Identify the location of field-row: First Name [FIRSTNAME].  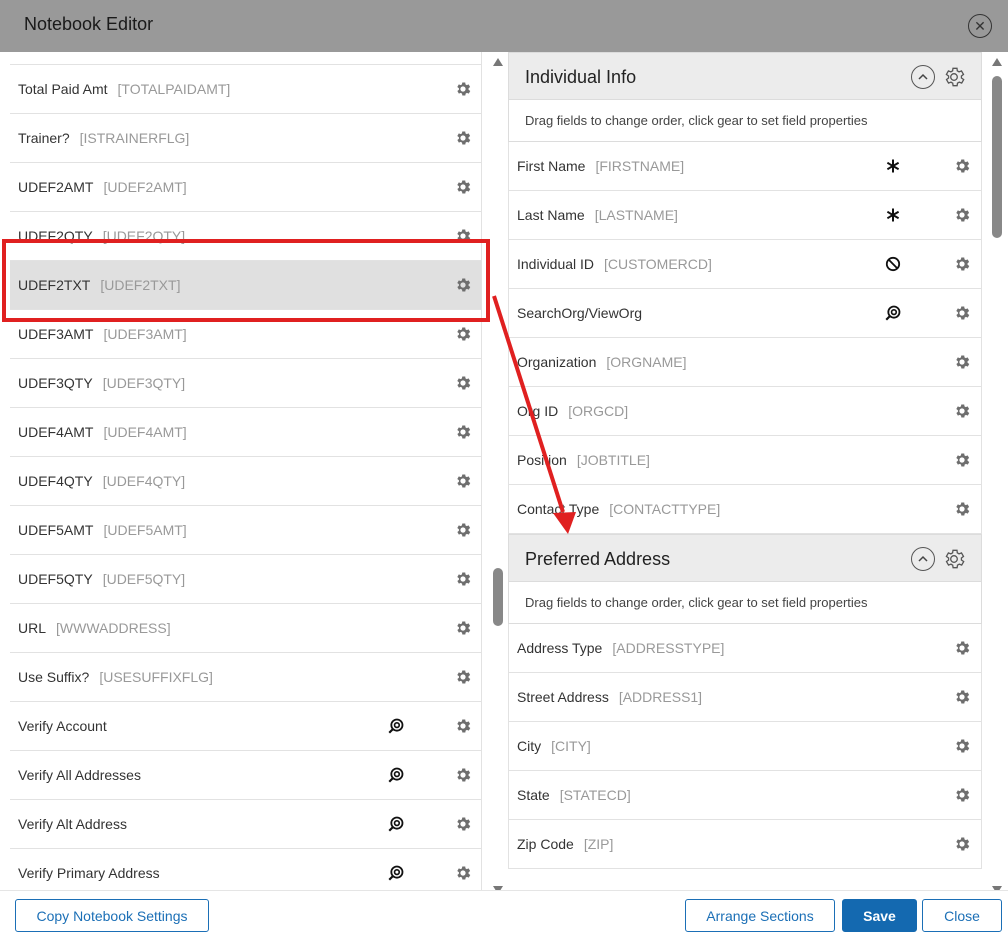
(745, 166).